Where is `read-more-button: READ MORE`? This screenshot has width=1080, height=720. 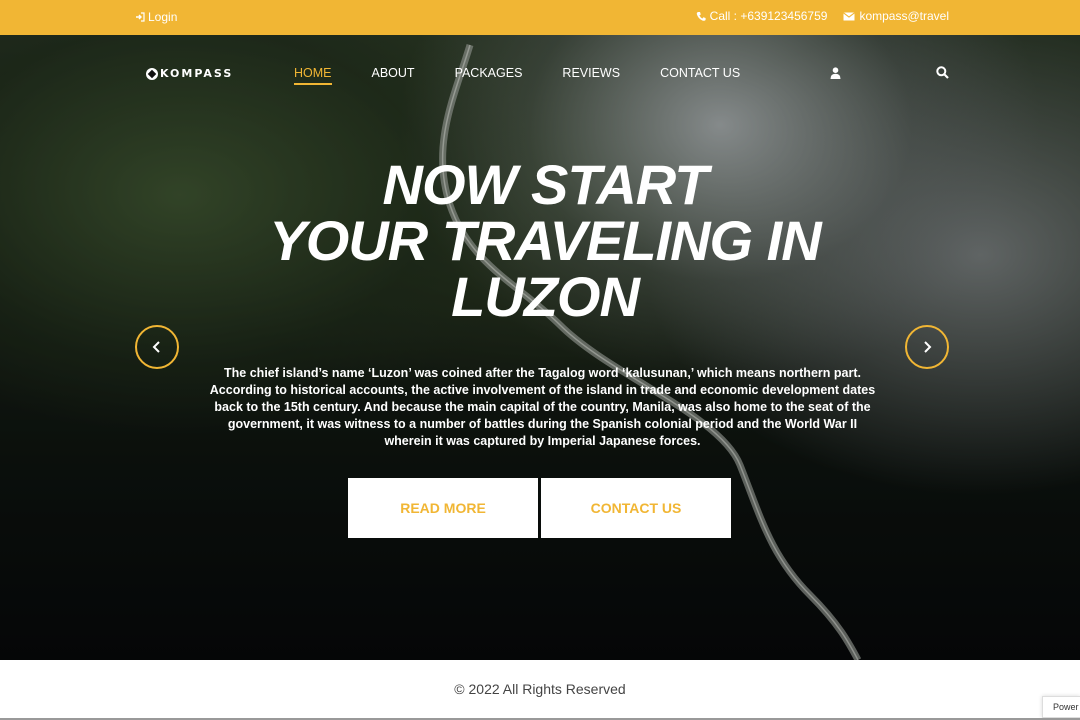 read-more-button: READ MORE is located at coordinates (443, 508).